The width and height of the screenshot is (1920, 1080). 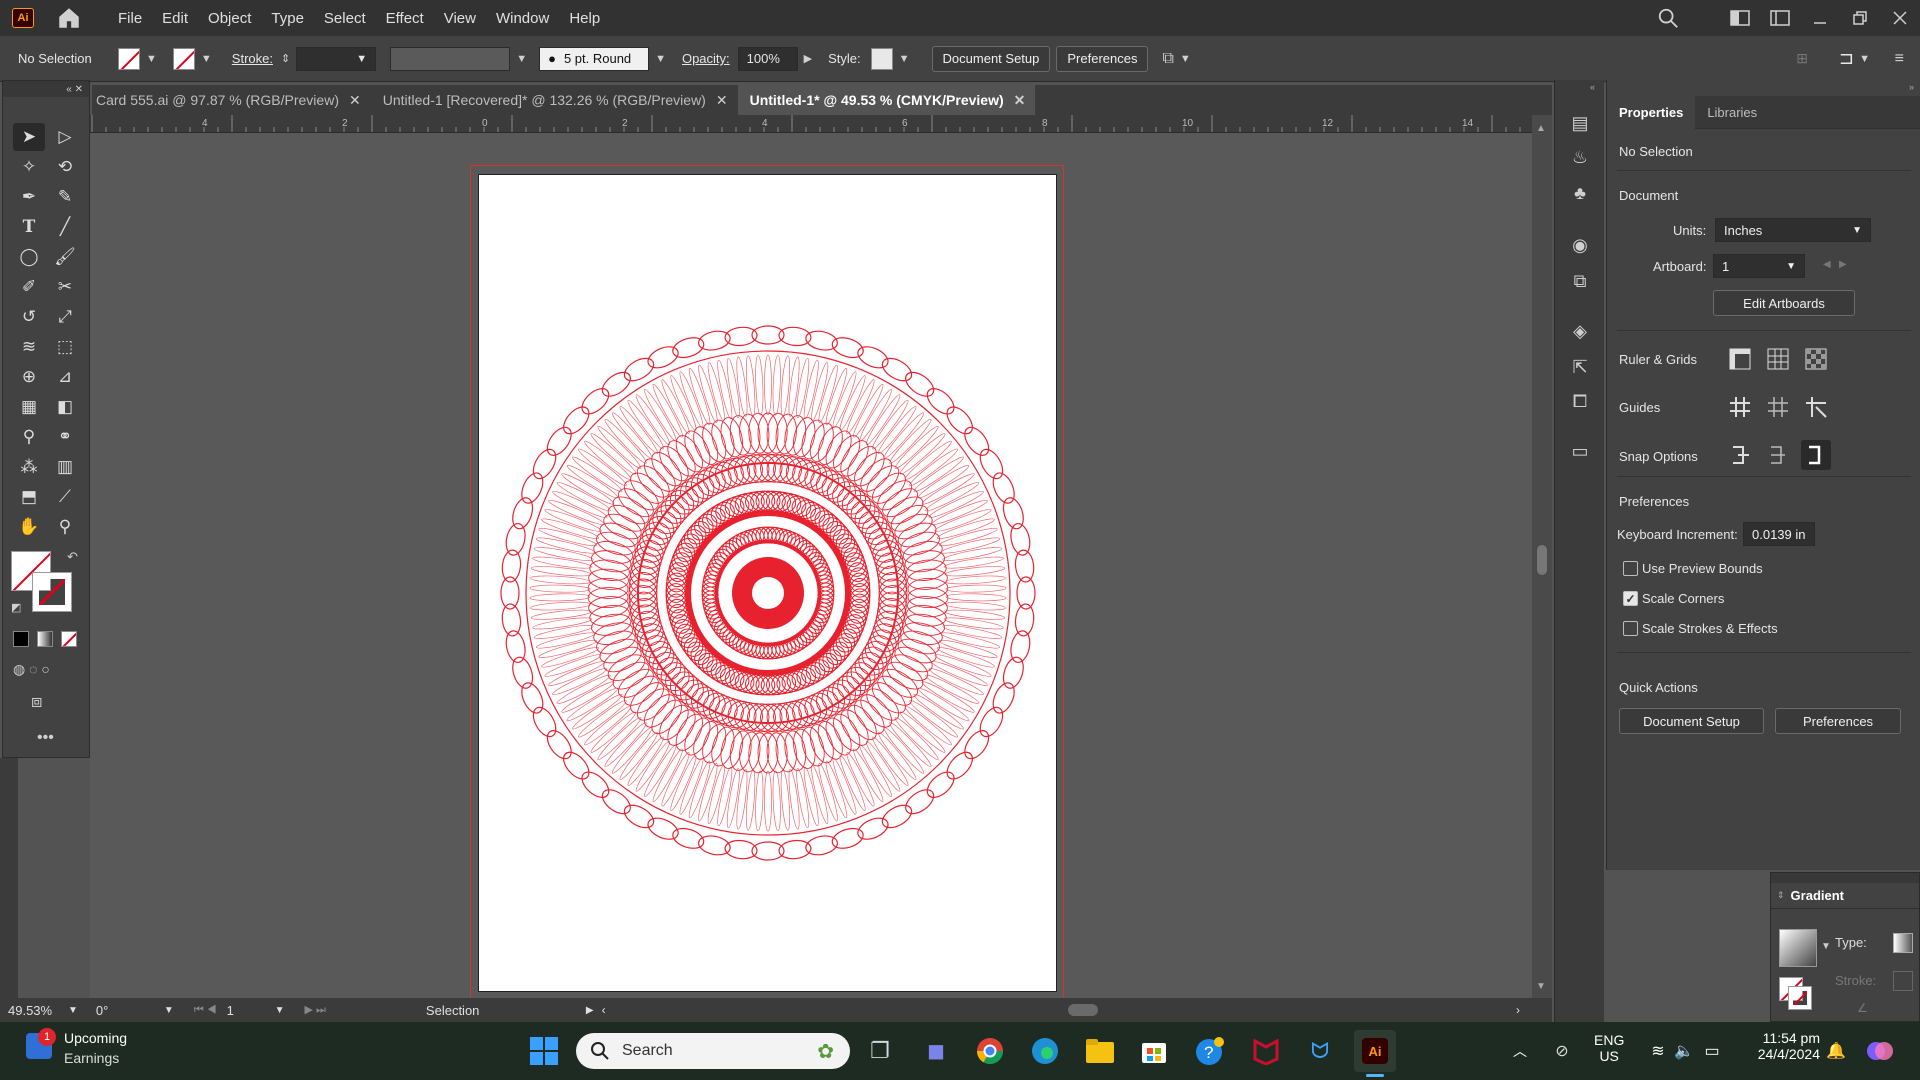 I want to click on tab-card-555: Card 555.ai @ 97.87 % (RGB/Preview) ✕, so click(x=231, y=100).